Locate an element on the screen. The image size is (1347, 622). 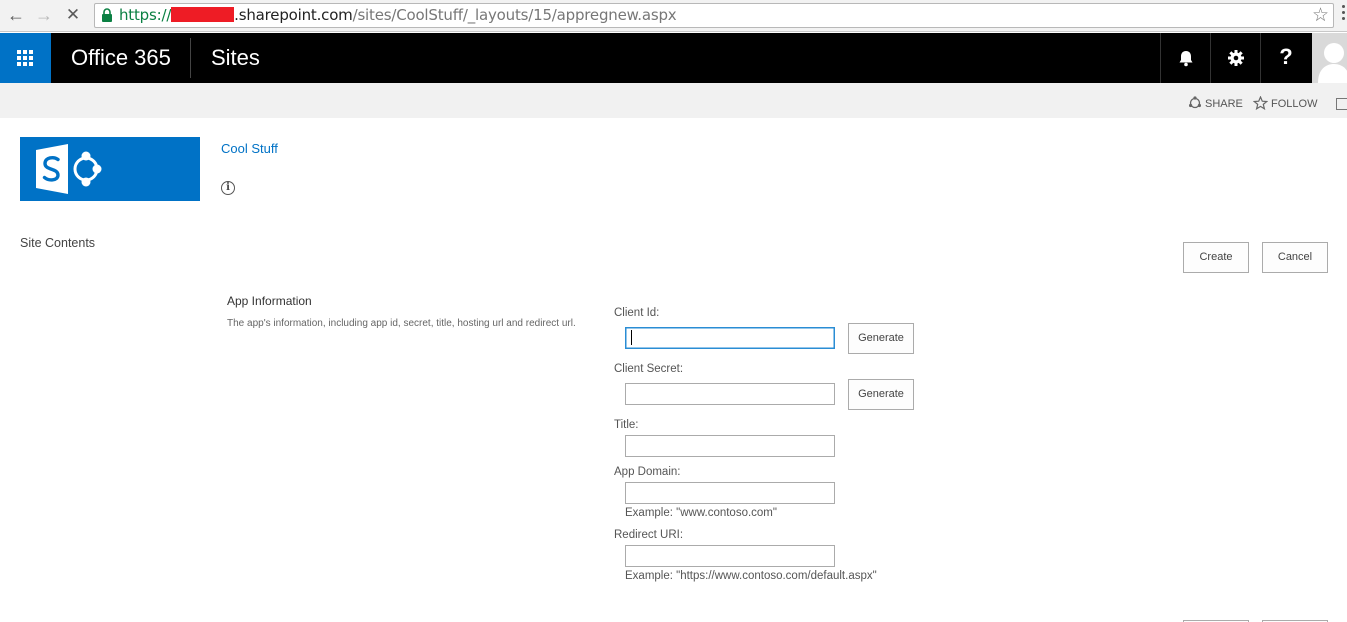
avatar is located at coordinates (1329, 58).